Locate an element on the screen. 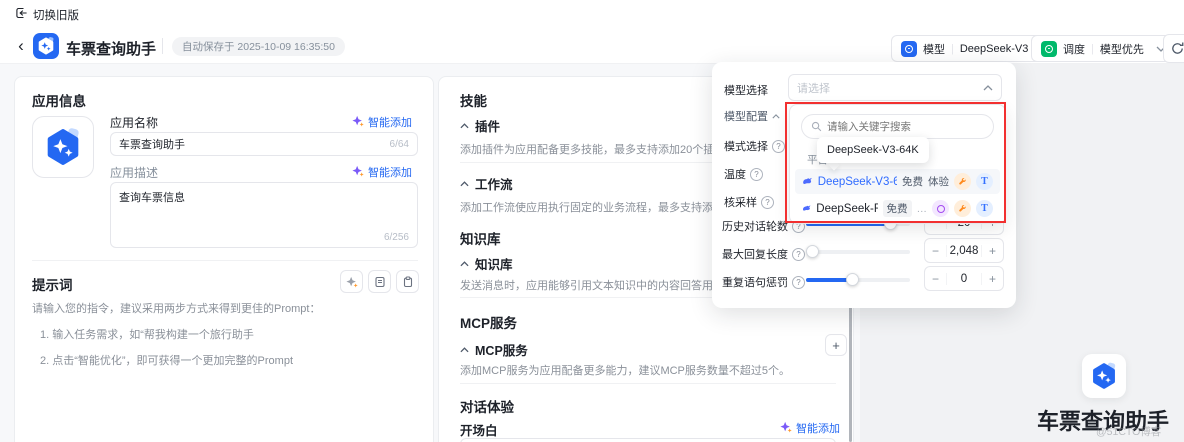 This screenshot has width=1184, height=442. utility-bar is located at coordinates (592, 14).